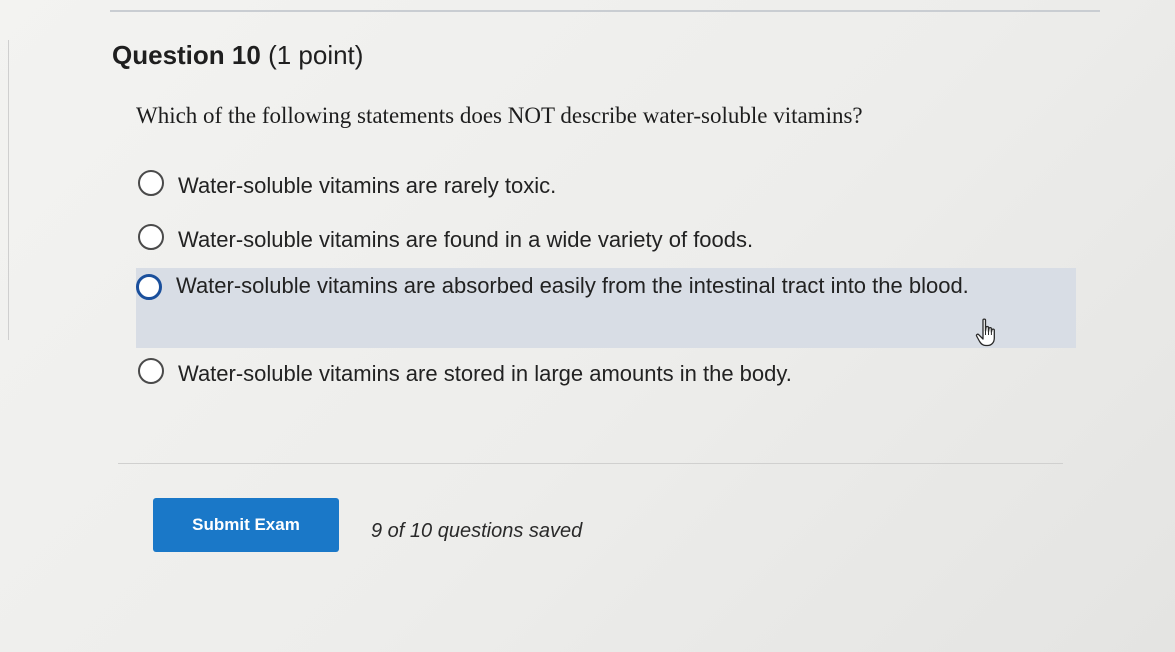 The height and width of the screenshot is (652, 1175). What do you see at coordinates (985, 332) in the screenshot?
I see `hand-pointer-icon` at bounding box center [985, 332].